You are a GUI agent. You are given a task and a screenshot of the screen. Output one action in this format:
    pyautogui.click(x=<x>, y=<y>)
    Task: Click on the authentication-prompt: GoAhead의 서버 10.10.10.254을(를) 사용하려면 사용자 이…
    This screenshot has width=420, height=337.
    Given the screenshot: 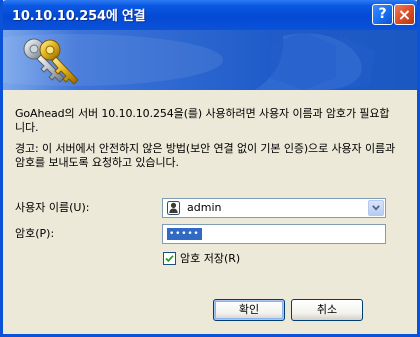 What is the action you would take?
    pyautogui.click(x=202, y=120)
    